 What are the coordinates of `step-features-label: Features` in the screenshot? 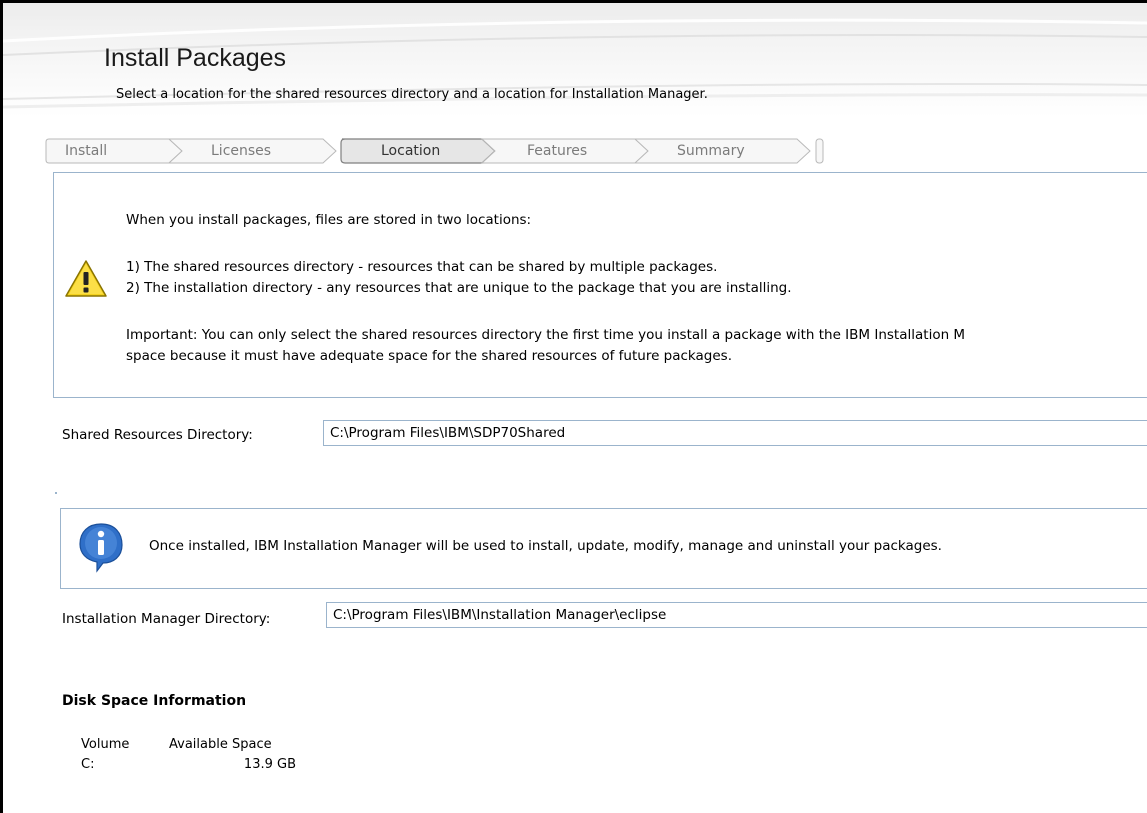 It's located at (557, 151).